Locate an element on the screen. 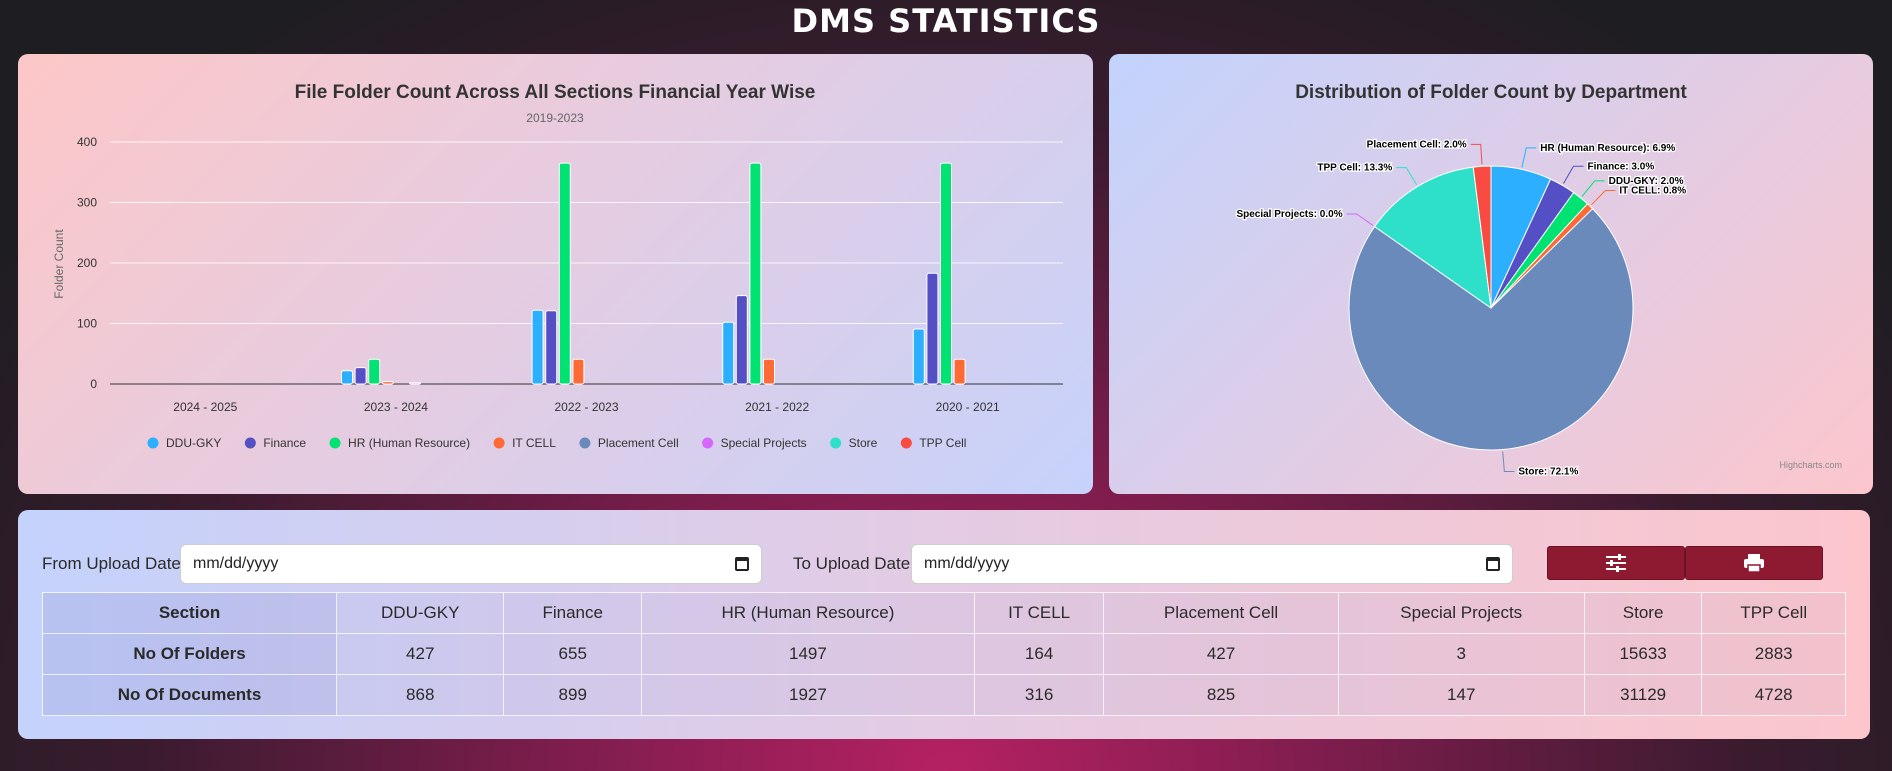  legend-item: Finance is located at coordinates (284, 443).